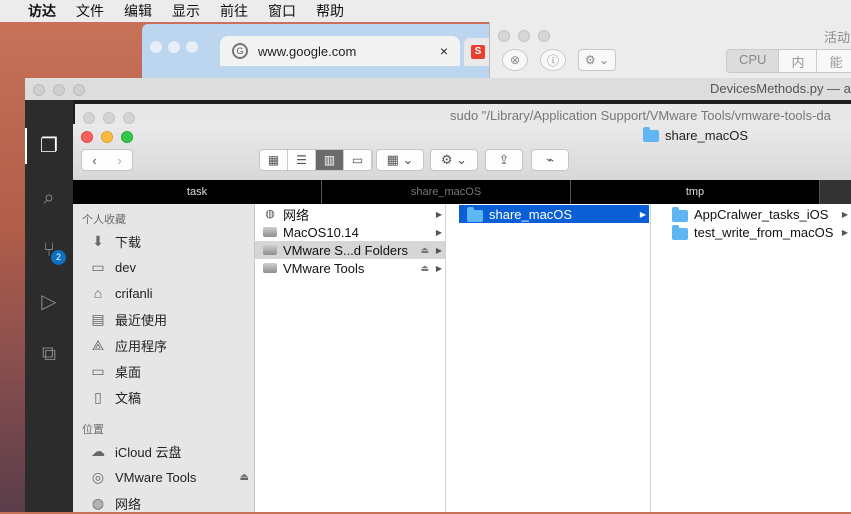 This screenshot has height=514, width=851. Describe the element at coordinates (49, 354) in the screenshot. I see `extensions-icon: ⧉` at that location.